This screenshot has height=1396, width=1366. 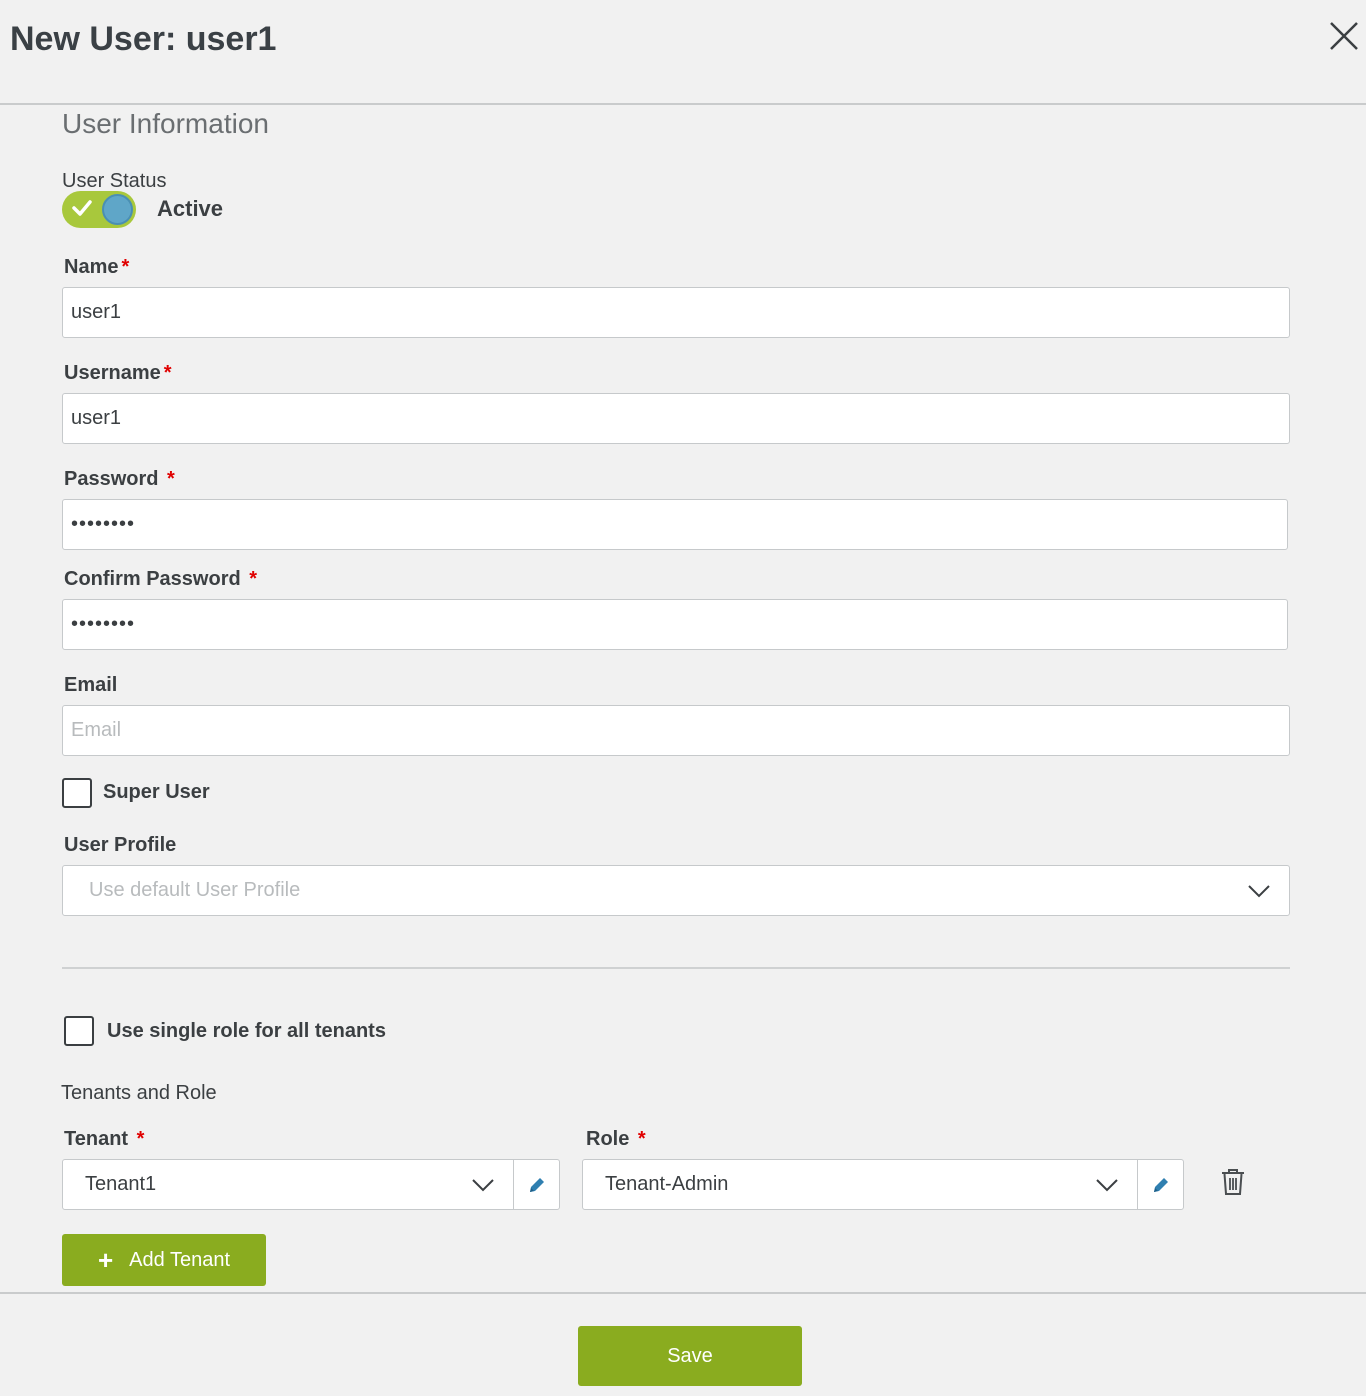 What do you see at coordinates (676, 418) in the screenshot?
I see `username-field: user1` at bounding box center [676, 418].